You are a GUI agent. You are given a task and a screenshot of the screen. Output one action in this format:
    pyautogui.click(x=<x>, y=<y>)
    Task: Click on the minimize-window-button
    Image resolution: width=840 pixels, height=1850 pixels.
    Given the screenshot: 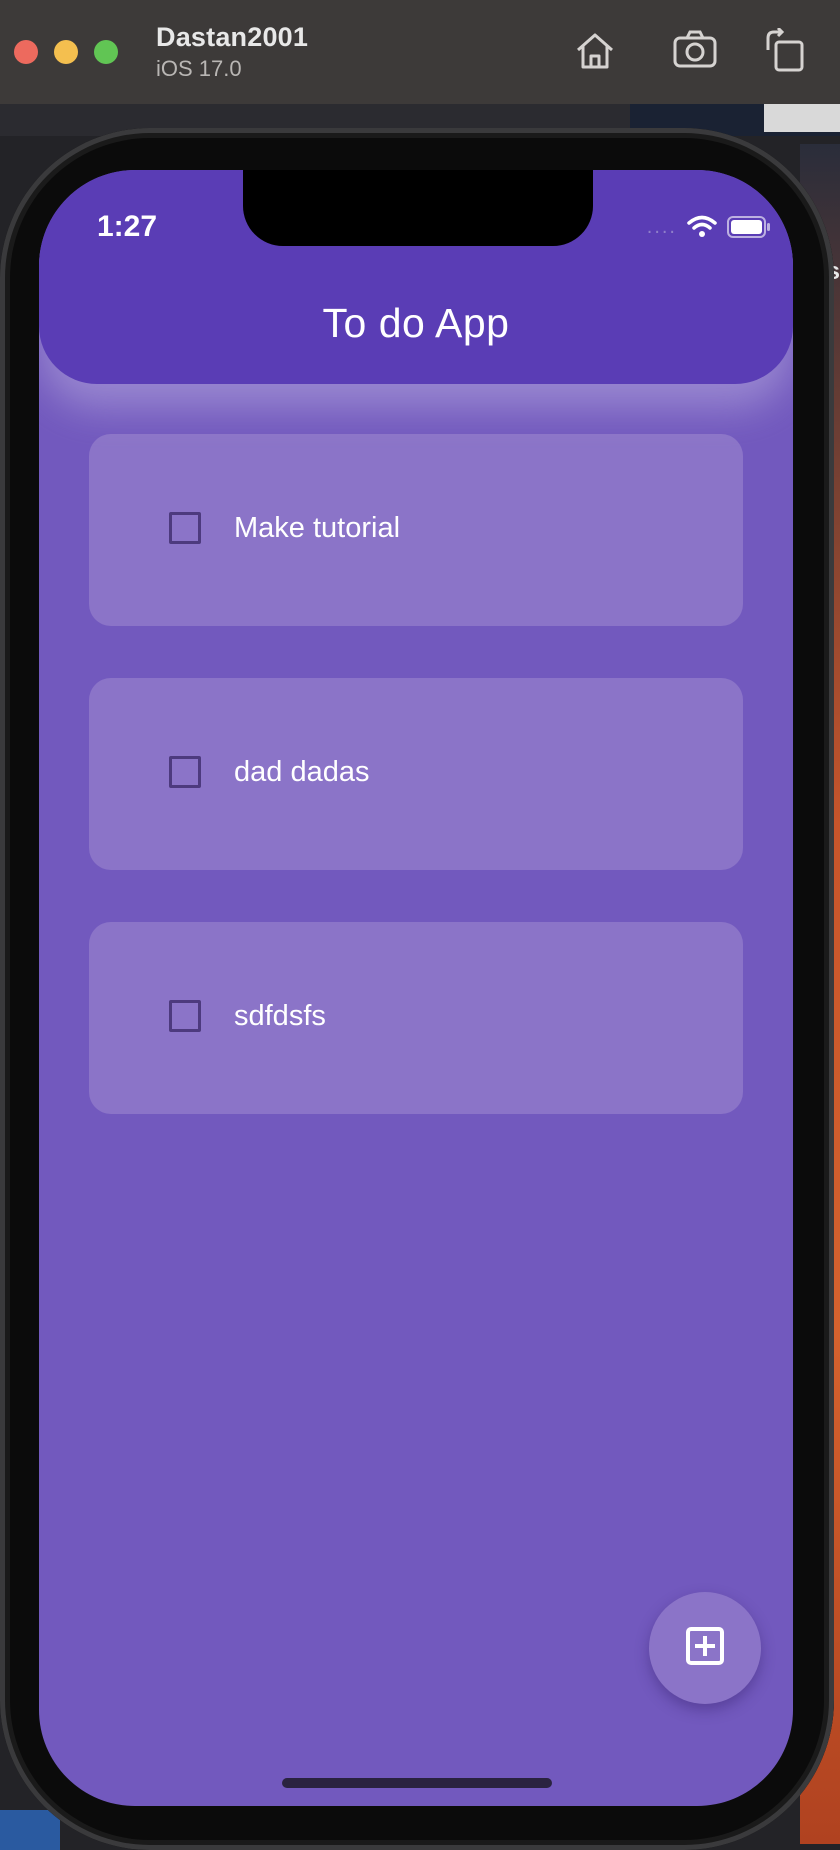 What is the action you would take?
    pyautogui.click(x=66, y=52)
    